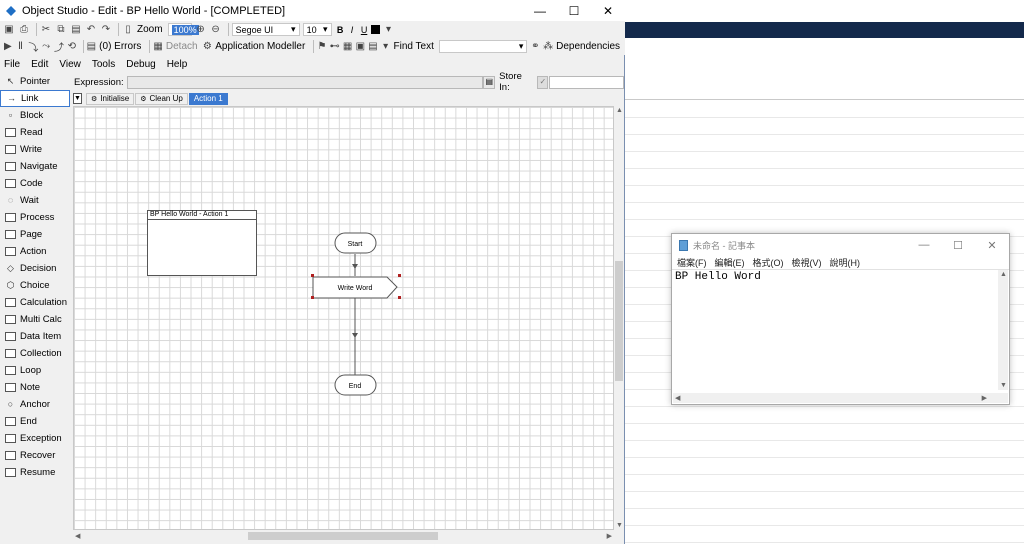 This screenshot has width=1024, height=544. Describe the element at coordinates (540, 11) in the screenshot. I see `minimize-button: —` at that location.